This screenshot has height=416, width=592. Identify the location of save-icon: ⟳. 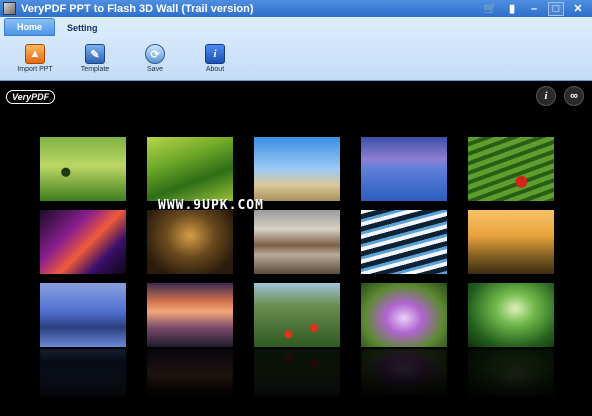
(155, 54).